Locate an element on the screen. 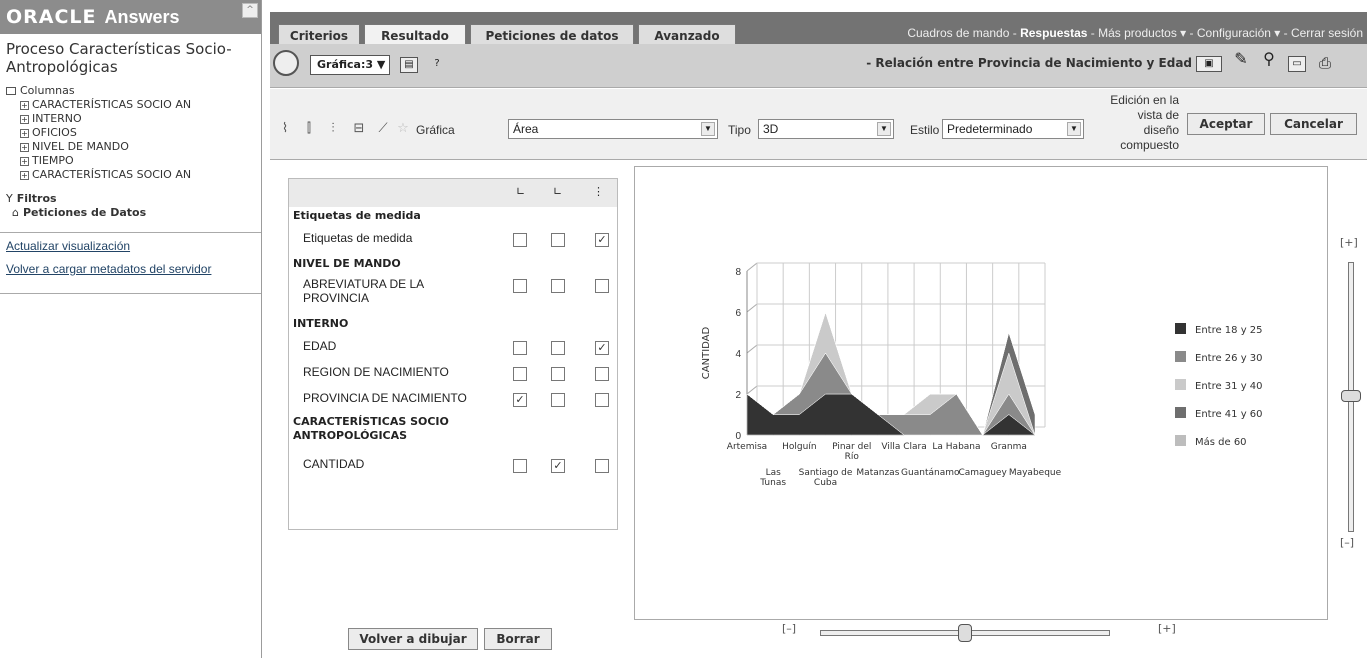 The width and height of the screenshot is (1367, 658). redraw-button: Volver a dibujar is located at coordinates (413, 639).